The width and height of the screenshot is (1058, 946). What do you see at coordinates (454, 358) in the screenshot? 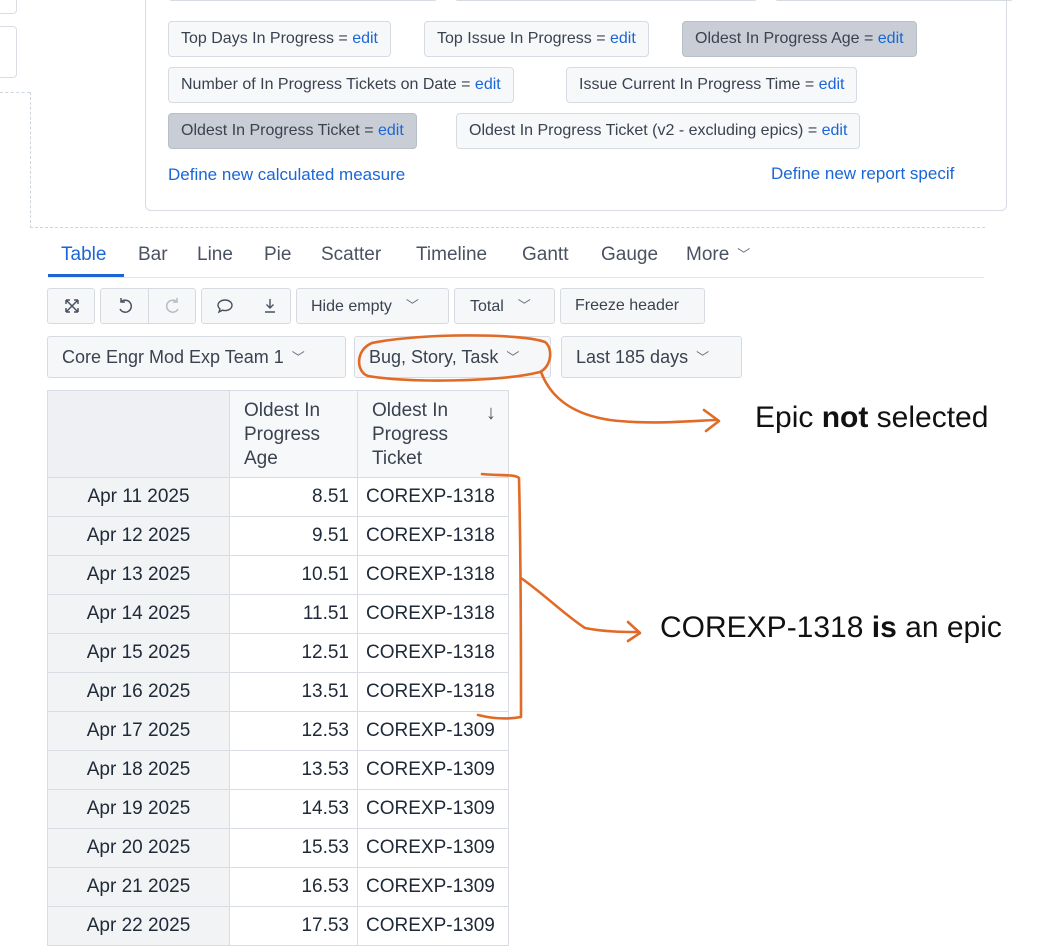
I see `issue-type-circle-annotation` at bounding box center [454, 358].